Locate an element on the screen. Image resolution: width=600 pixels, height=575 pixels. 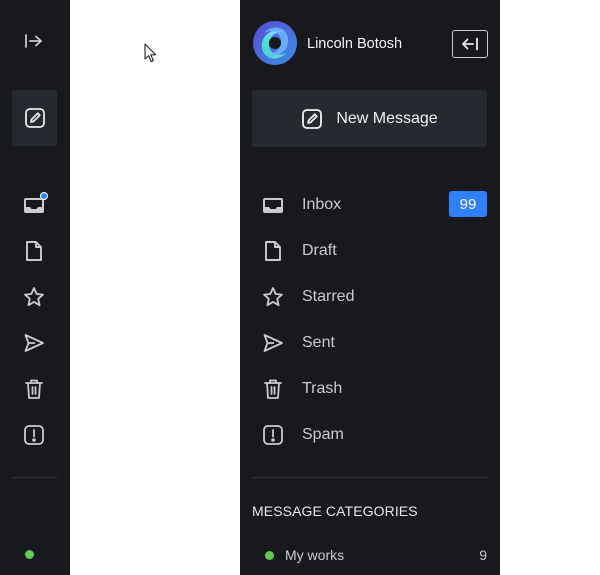
category-count: 9 is located at coordinates (483, 555).